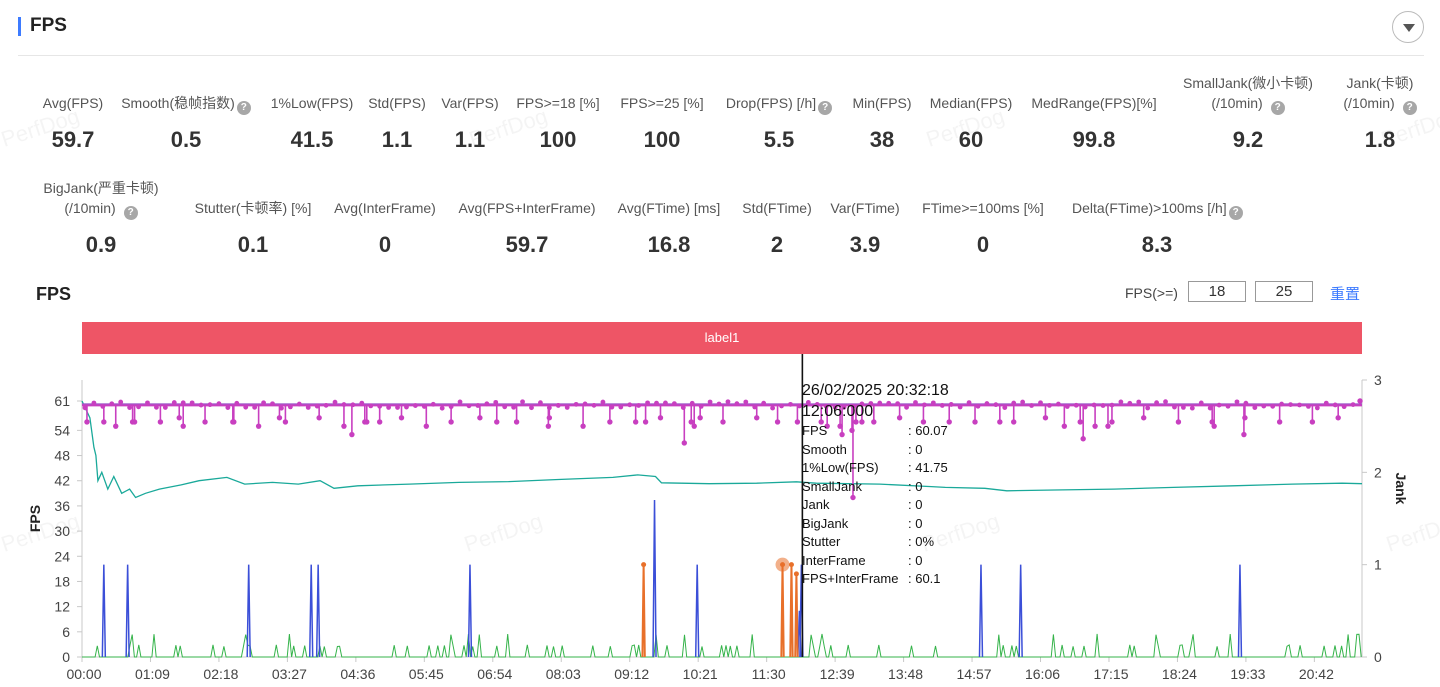 This screenshot has height=687, width=1440. What do you see at coordinates (875, 450) in the screenshot?
I see `tooltip-row: Smooth: 0` at bounding box center [875, 450].